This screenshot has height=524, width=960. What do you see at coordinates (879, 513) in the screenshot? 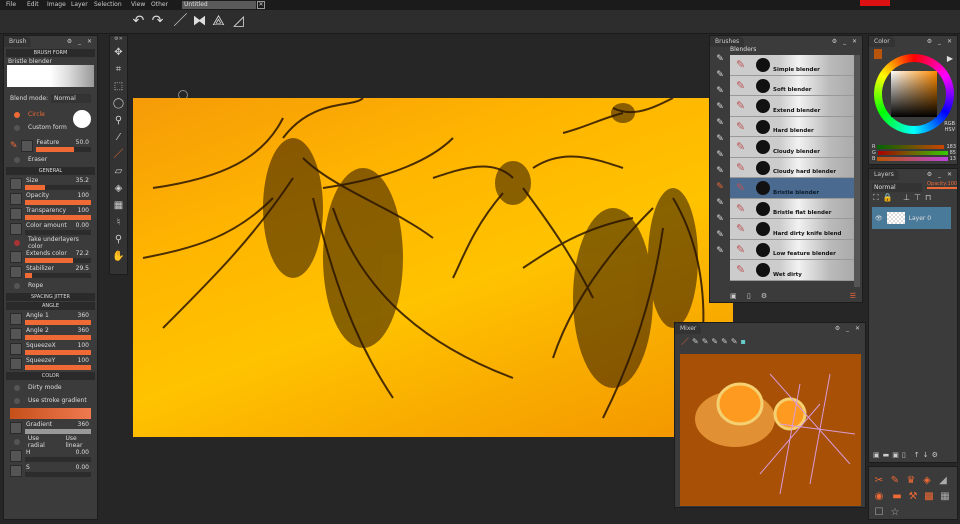
I see `note-icon: ☐` at bounding box center [879, 513].